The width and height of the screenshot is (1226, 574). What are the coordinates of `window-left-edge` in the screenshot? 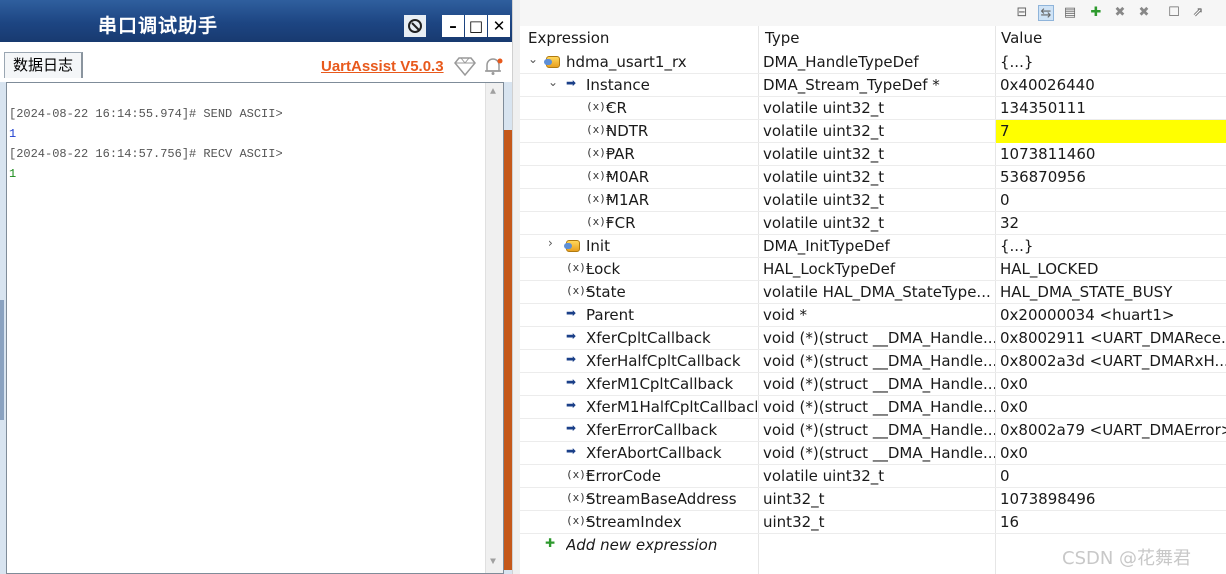 It's located at (2, 360).